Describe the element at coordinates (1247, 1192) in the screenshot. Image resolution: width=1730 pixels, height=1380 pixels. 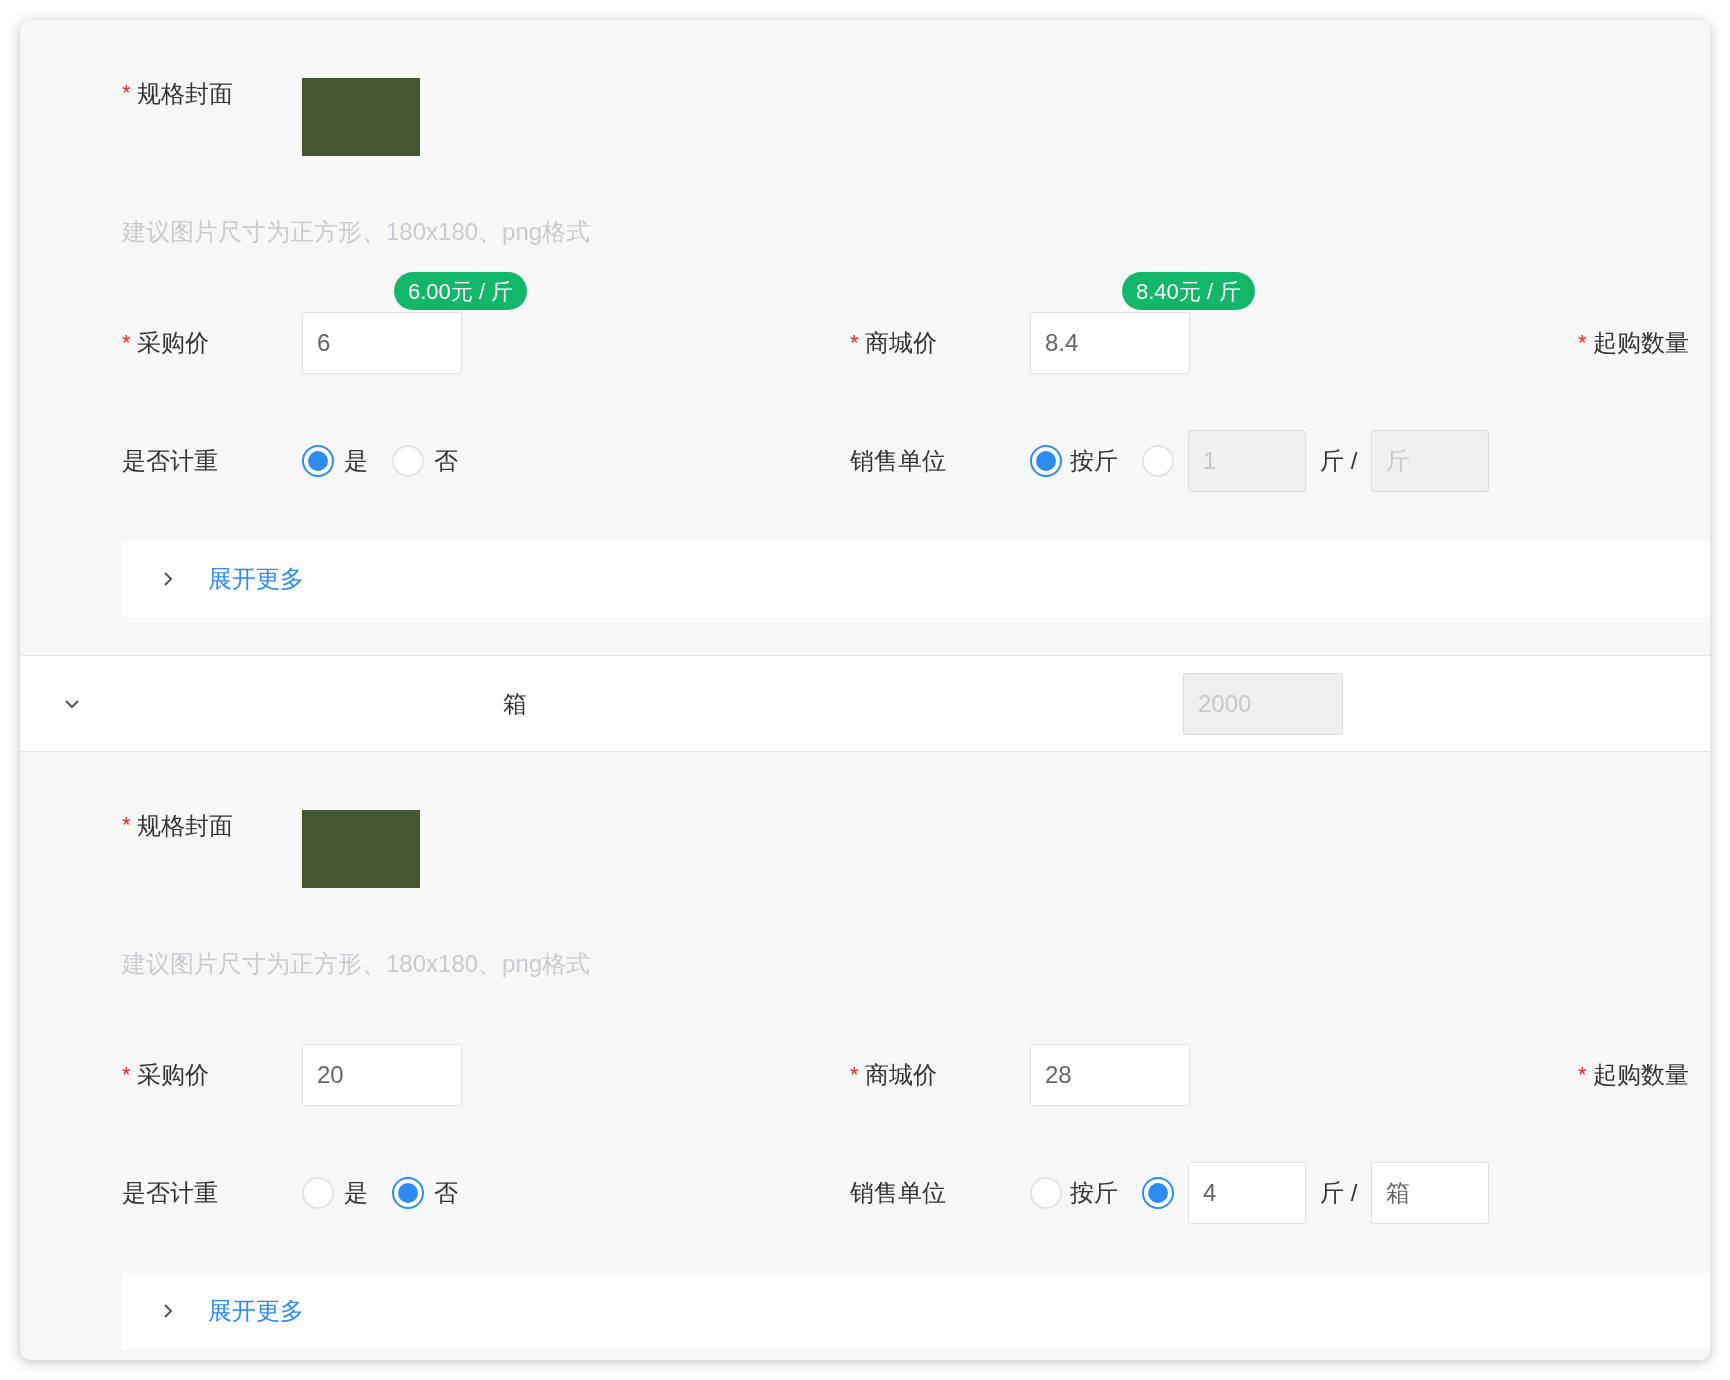
I see `text-field: 4` at that location.